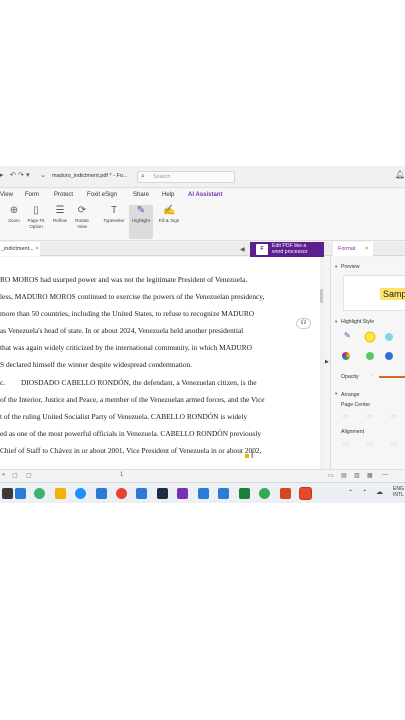 This screenshot has width=405, height=720. What do you see at coordinates (114, 210) in the screenshot?
I see `typewriter-icon: T` at bounding box center [114, 210].